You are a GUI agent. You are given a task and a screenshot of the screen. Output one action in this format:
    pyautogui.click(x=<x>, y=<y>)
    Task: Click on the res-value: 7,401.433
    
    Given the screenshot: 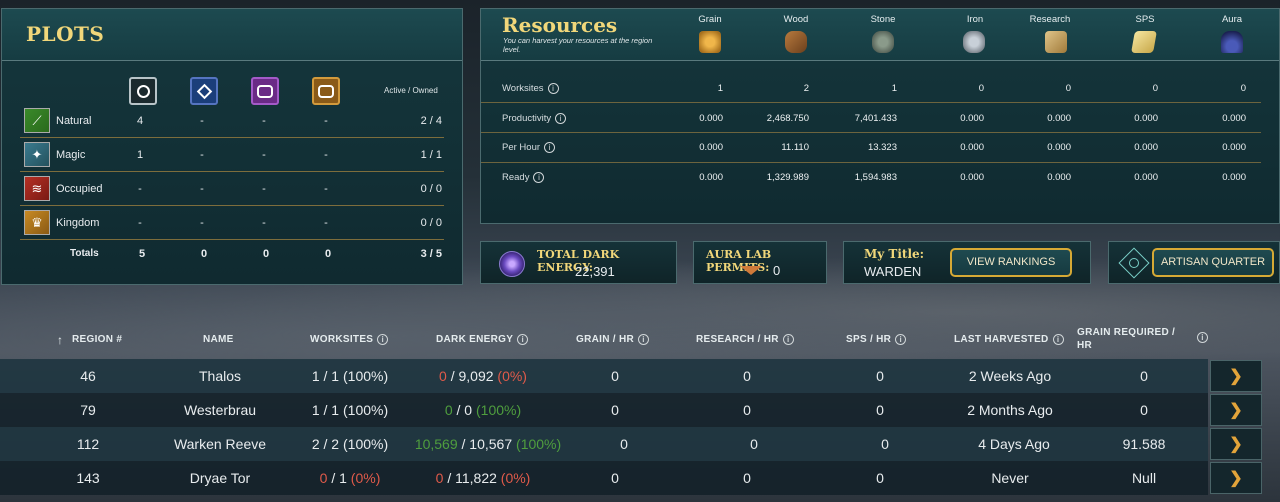 What is the action you would take?
    pyautogui.click(x=875, y=118)
    